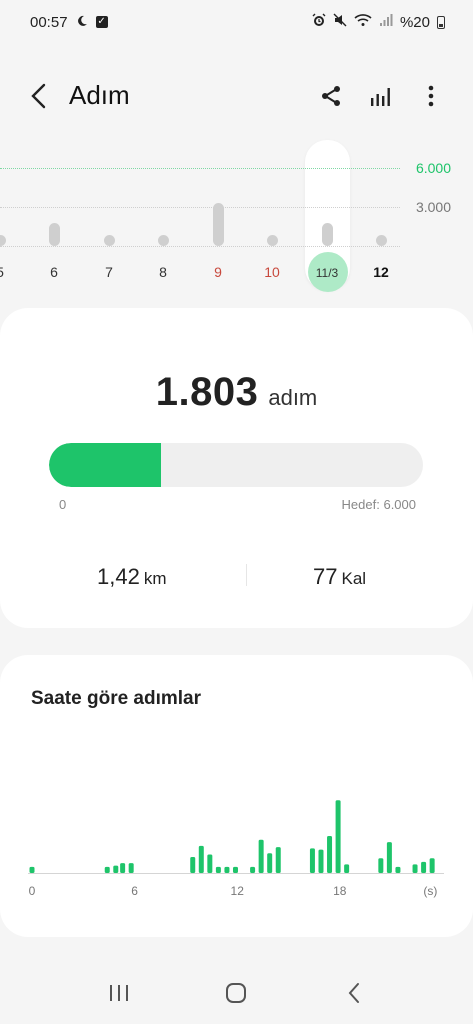 The height and width of the screenshot is (1024, 473). I want to click on status-bar: 00:57 ✓ %20, so click(236, 22).